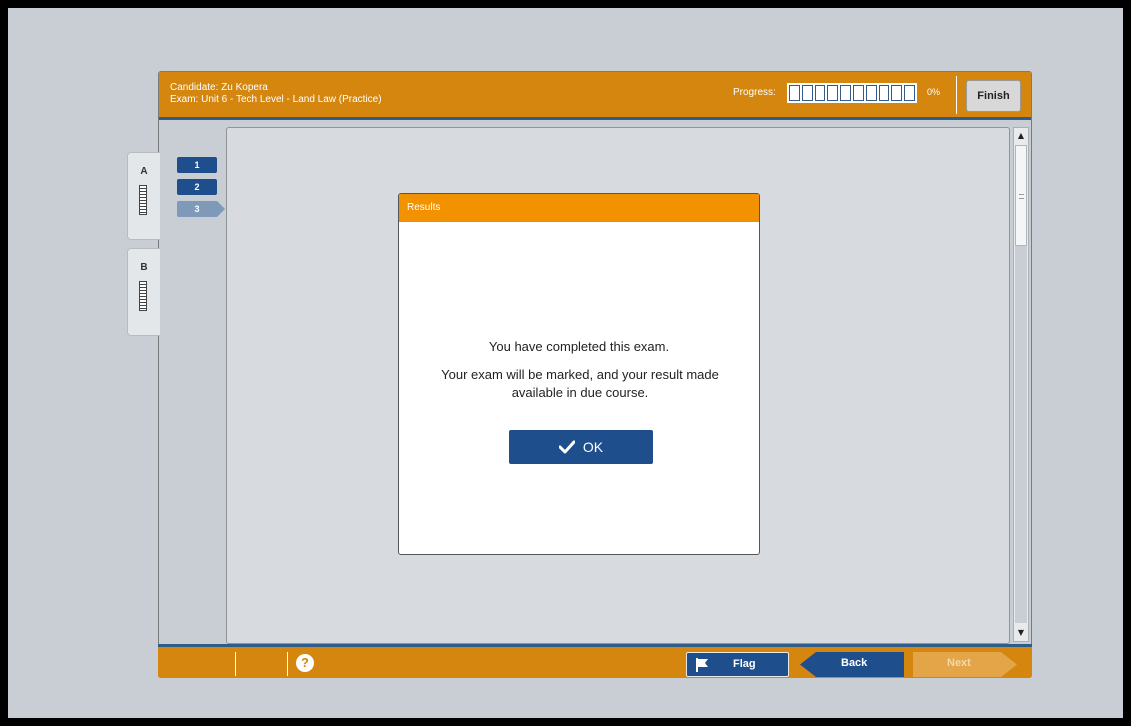 This screenshot has width=1131, height=726. I want to click on flag-button: Flag, so click(737, 664).